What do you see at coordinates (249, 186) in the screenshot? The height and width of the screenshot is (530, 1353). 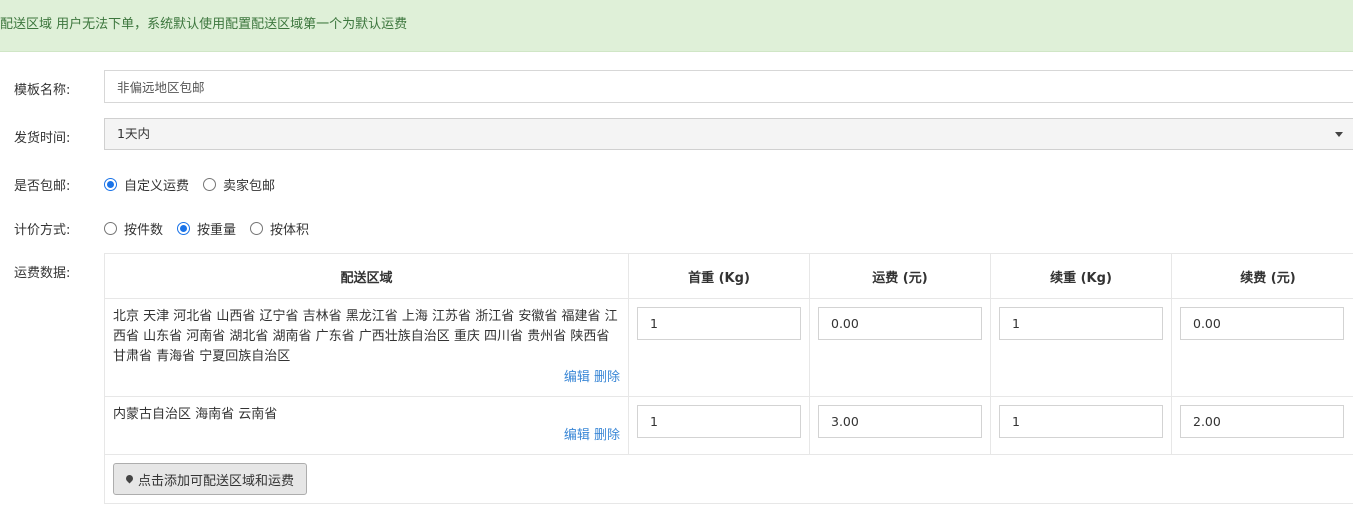 I see `radio-seller-free-label: 卖家包邮` at bounding box center [249, 186].